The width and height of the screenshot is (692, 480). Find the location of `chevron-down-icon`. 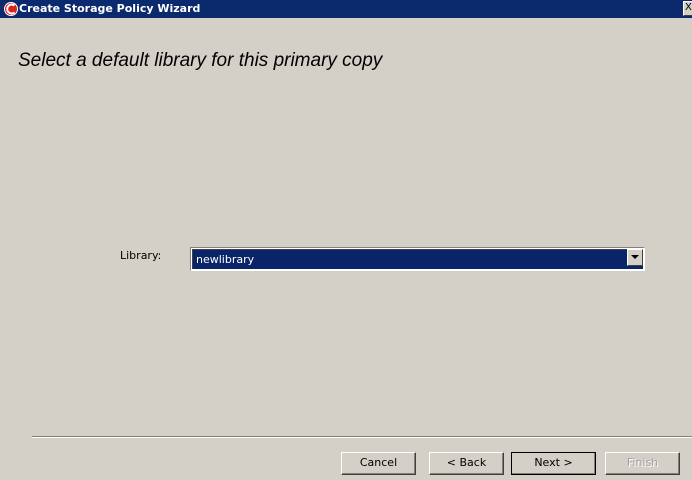

chevron-down-icon is located at coordinates (635, 257).